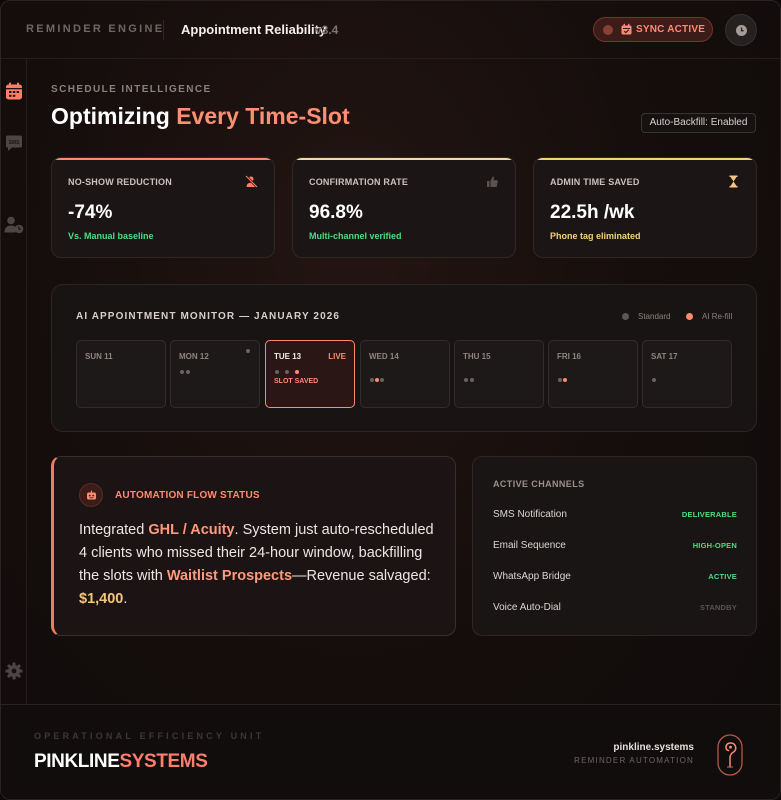 Image resolution: width=781 pixels, height=800 pixels. What do you see at coordinates (101, 599) in the screenshot?
I see `revenue-highlight: $1,400` at bounding box center [101, 599].